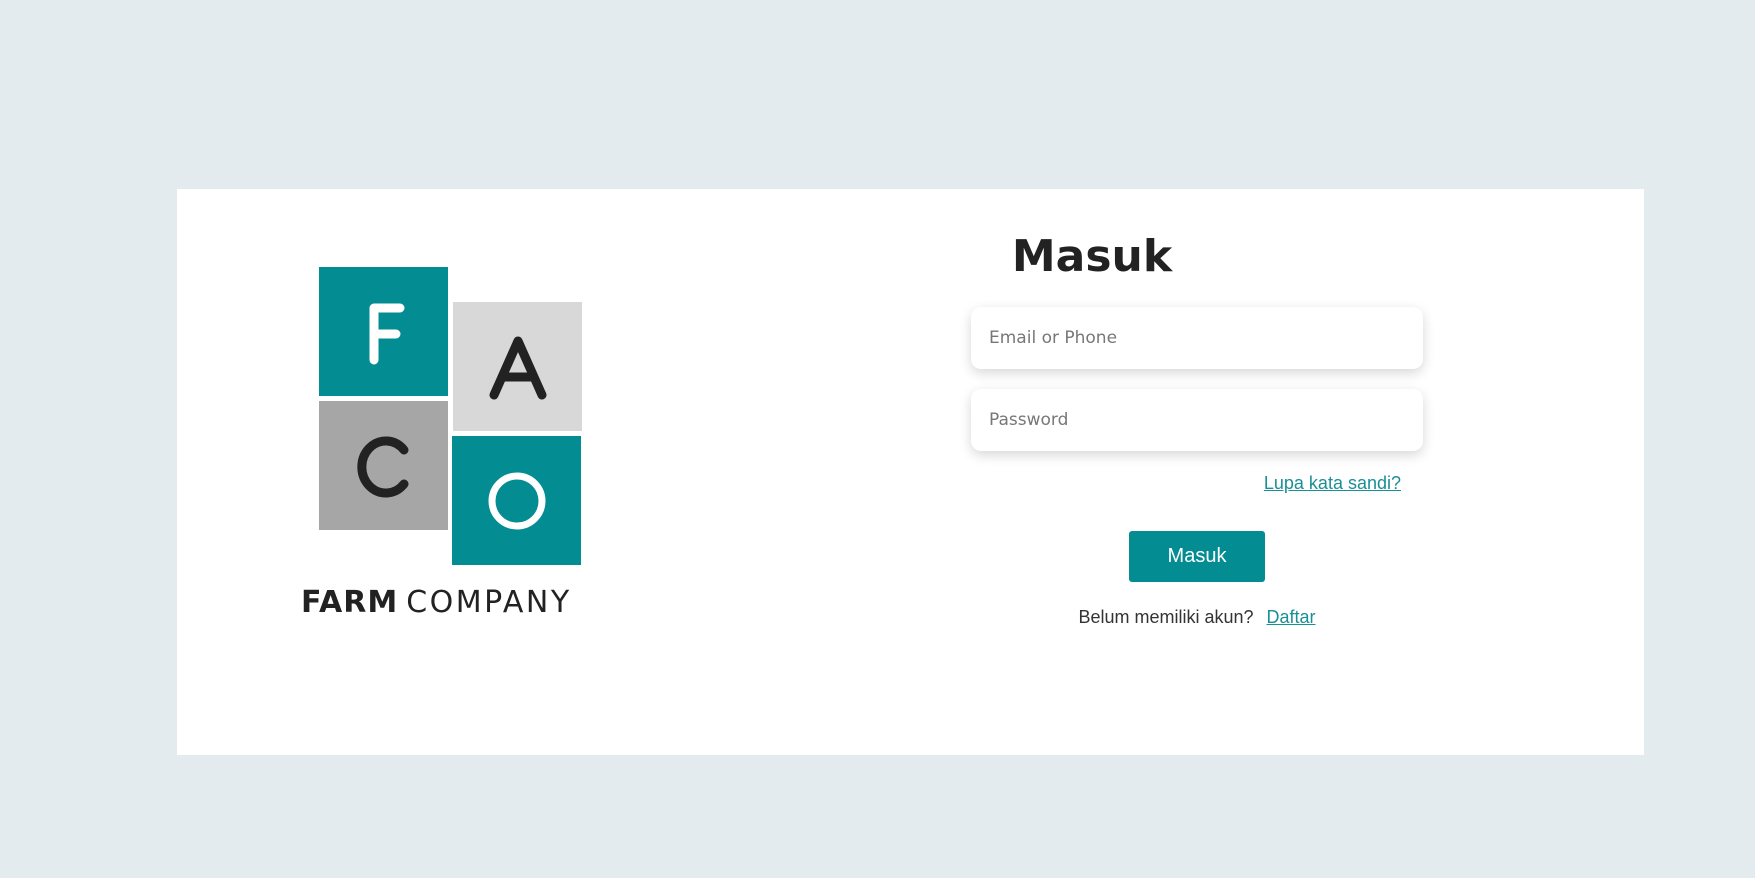  I want to click on logo-tile-c, so click(383, 465).